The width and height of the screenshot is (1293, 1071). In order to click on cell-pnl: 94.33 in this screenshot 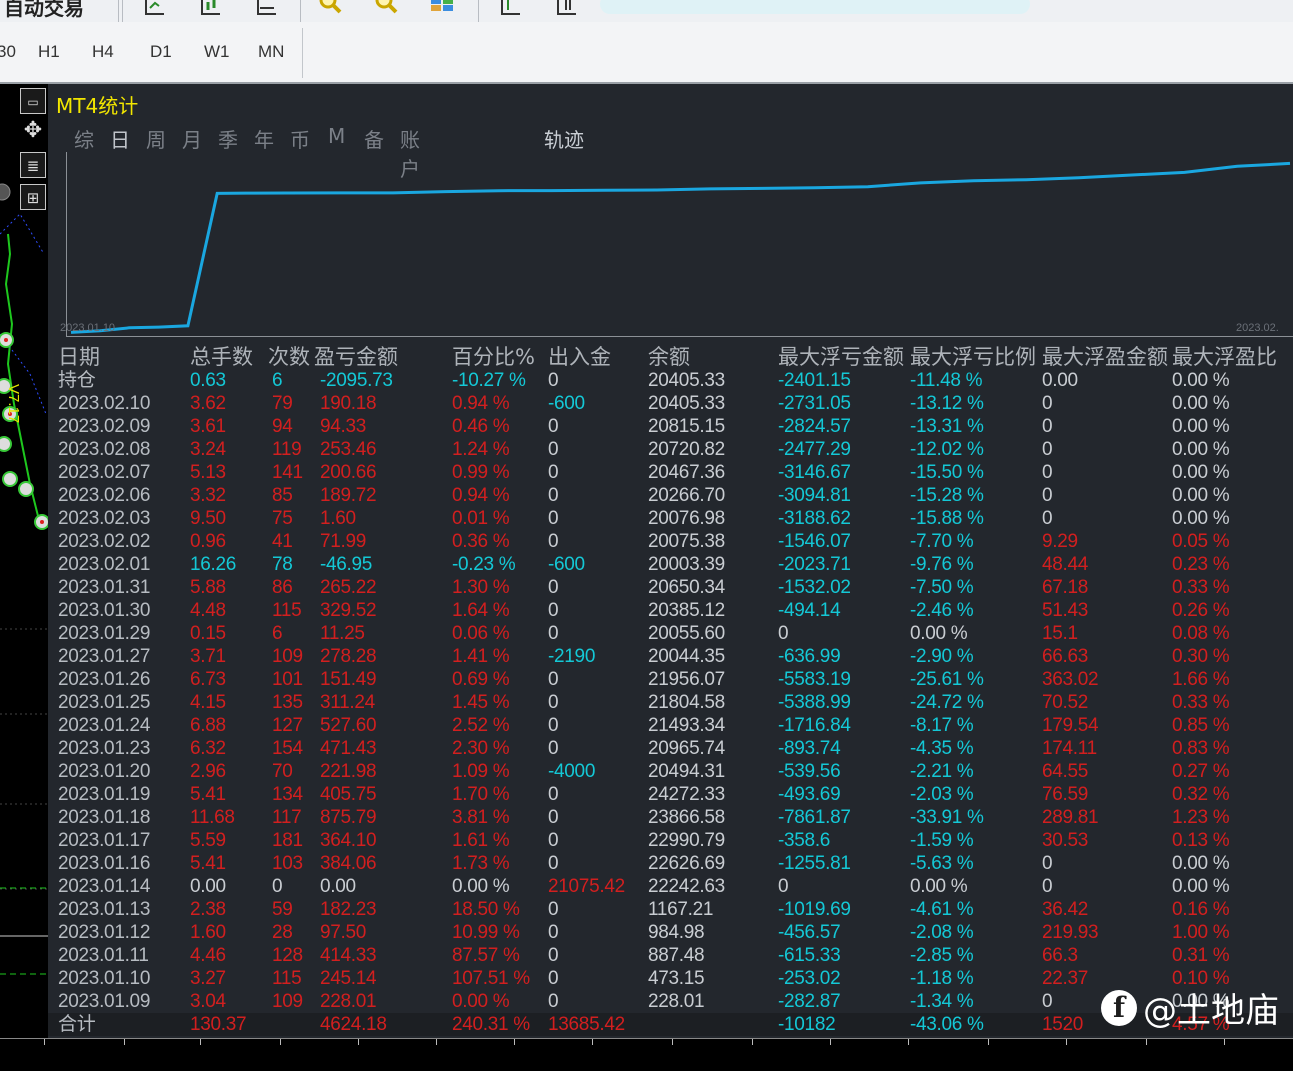, I will do `click(343, 426)`.